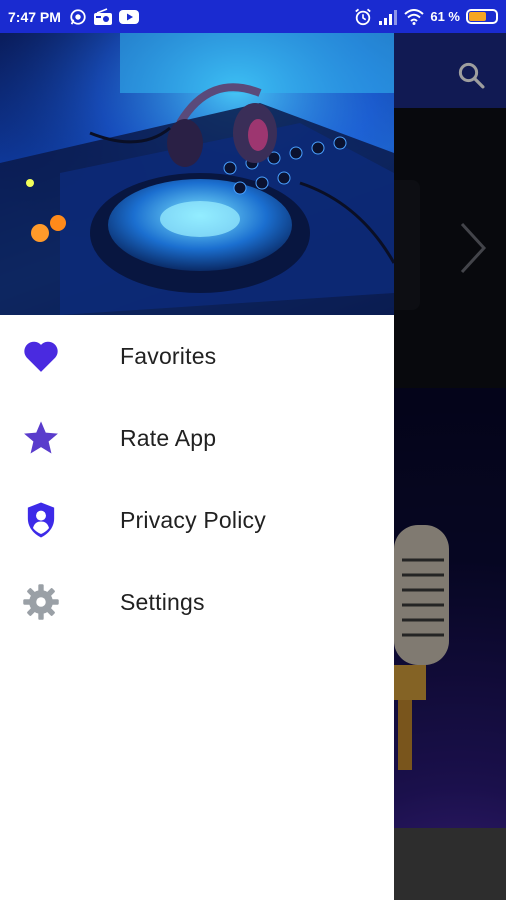  Describe the element at coordinates (168, 355) in the screenshot. I see `menu-label-favorites: Favorites` at that location.